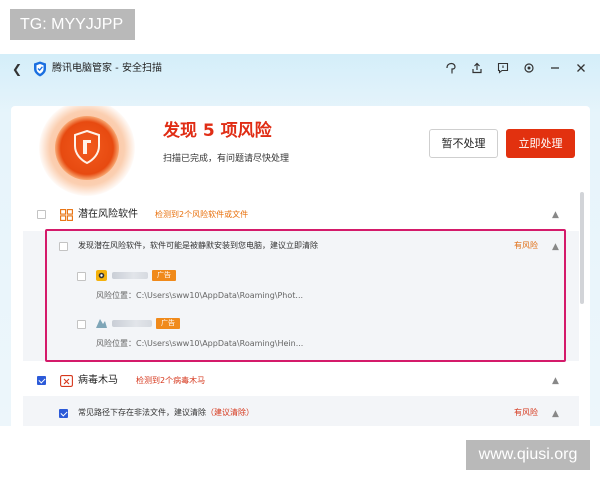 This screenshot has height=480, width=600. I want to click on suggest-clear-label: （建议清除）, so click(230, 412).